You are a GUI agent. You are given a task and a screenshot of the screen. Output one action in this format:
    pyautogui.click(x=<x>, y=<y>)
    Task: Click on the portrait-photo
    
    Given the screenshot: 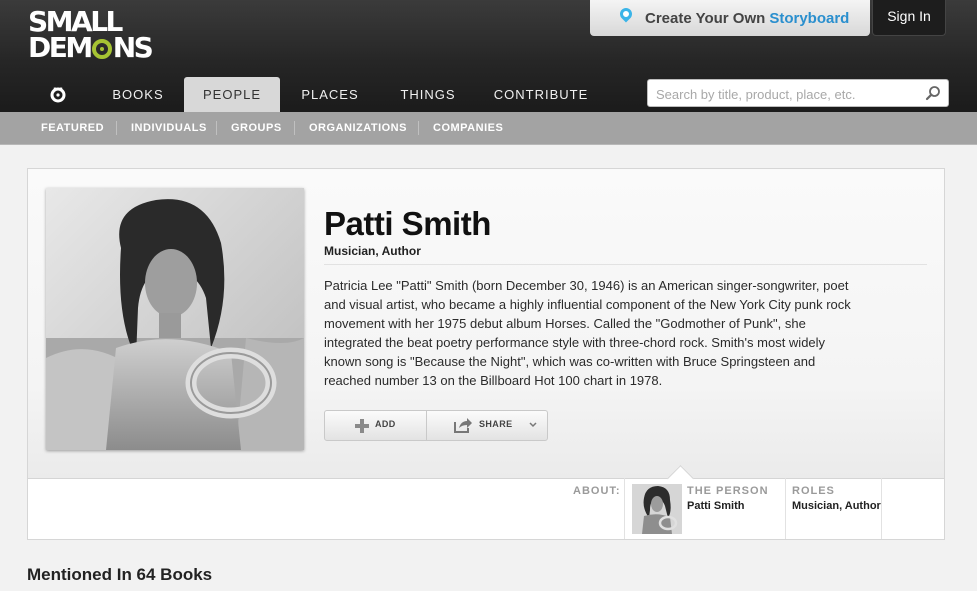 What is the action you would take?
    pyautogui.click(x=175, y=319)
    